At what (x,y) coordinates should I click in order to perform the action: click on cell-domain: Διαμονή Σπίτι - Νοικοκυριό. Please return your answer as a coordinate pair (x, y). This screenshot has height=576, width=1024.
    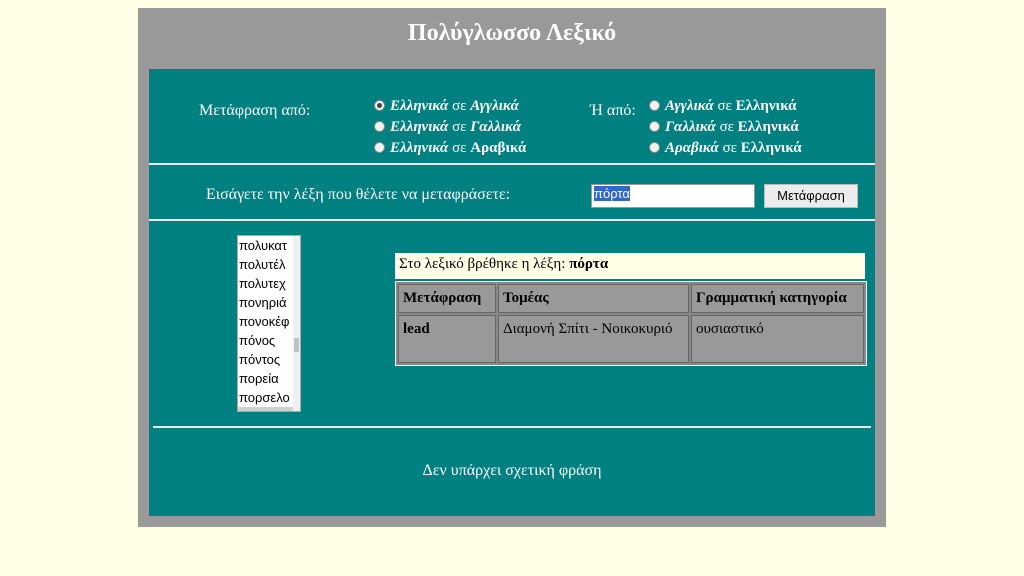
    Looking at the image, I should click on (593, 339).